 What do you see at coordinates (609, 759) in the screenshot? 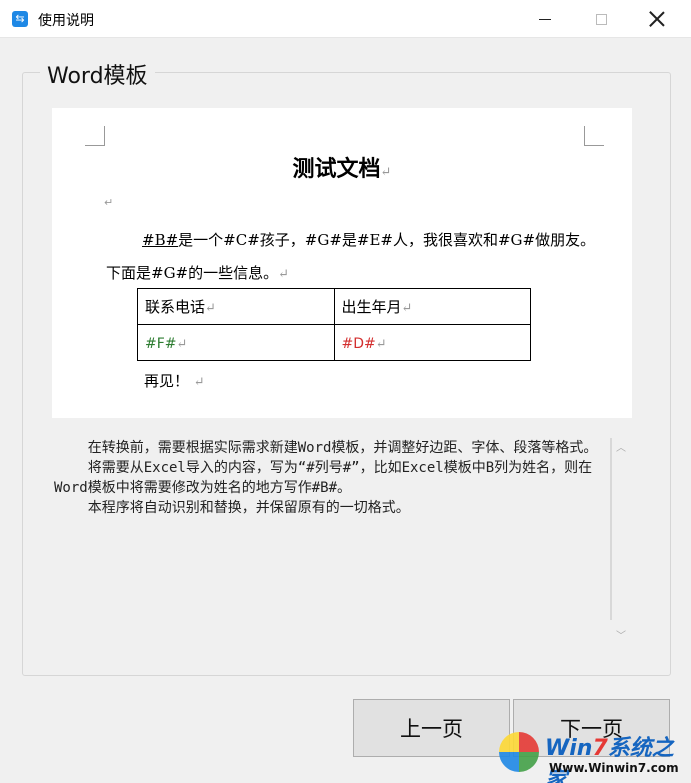
I see `watermark-brand: Win7系统之家` at bounding box center [609, 759].